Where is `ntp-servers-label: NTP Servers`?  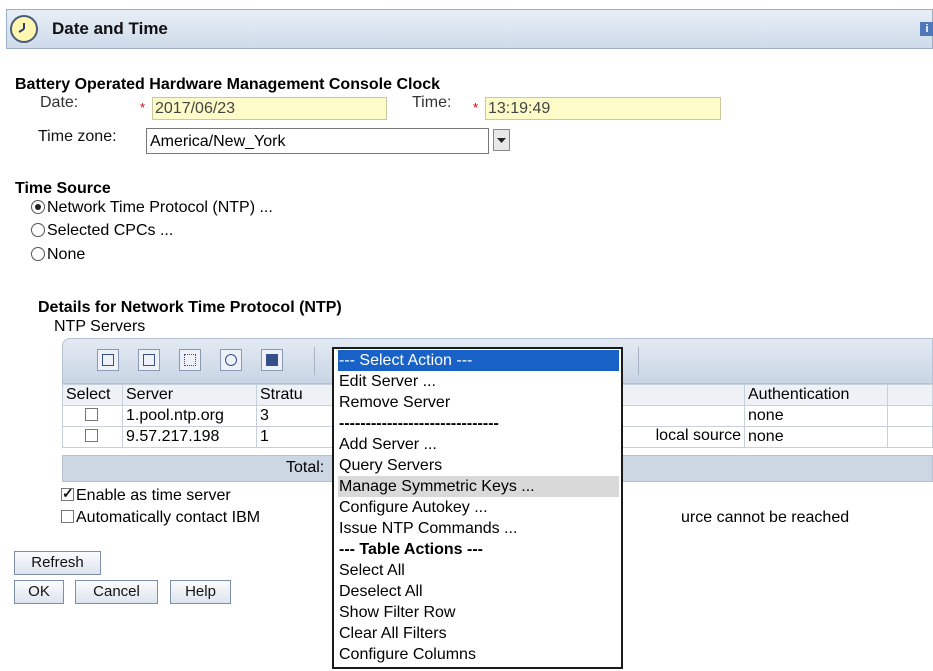 ntp-servers-label: NTP Servers is located at coordinates (100, 326).